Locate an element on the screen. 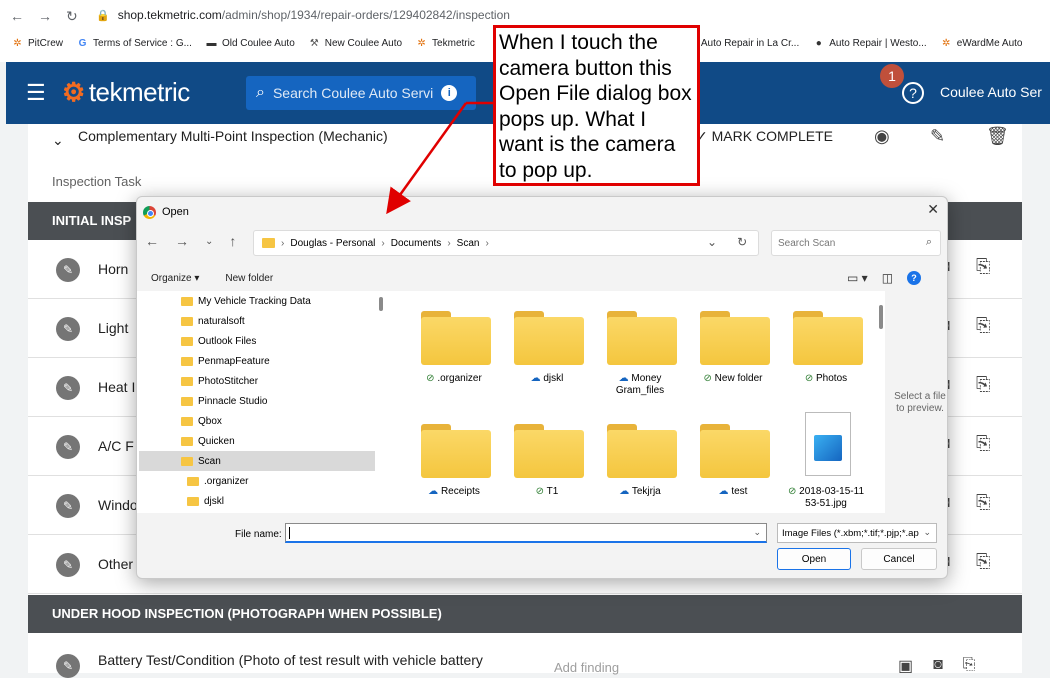 This screenshot has width=1050, height=678. search-input: ⌕ Search Coulee Auto Servi i is located at coordinates (361, 93).